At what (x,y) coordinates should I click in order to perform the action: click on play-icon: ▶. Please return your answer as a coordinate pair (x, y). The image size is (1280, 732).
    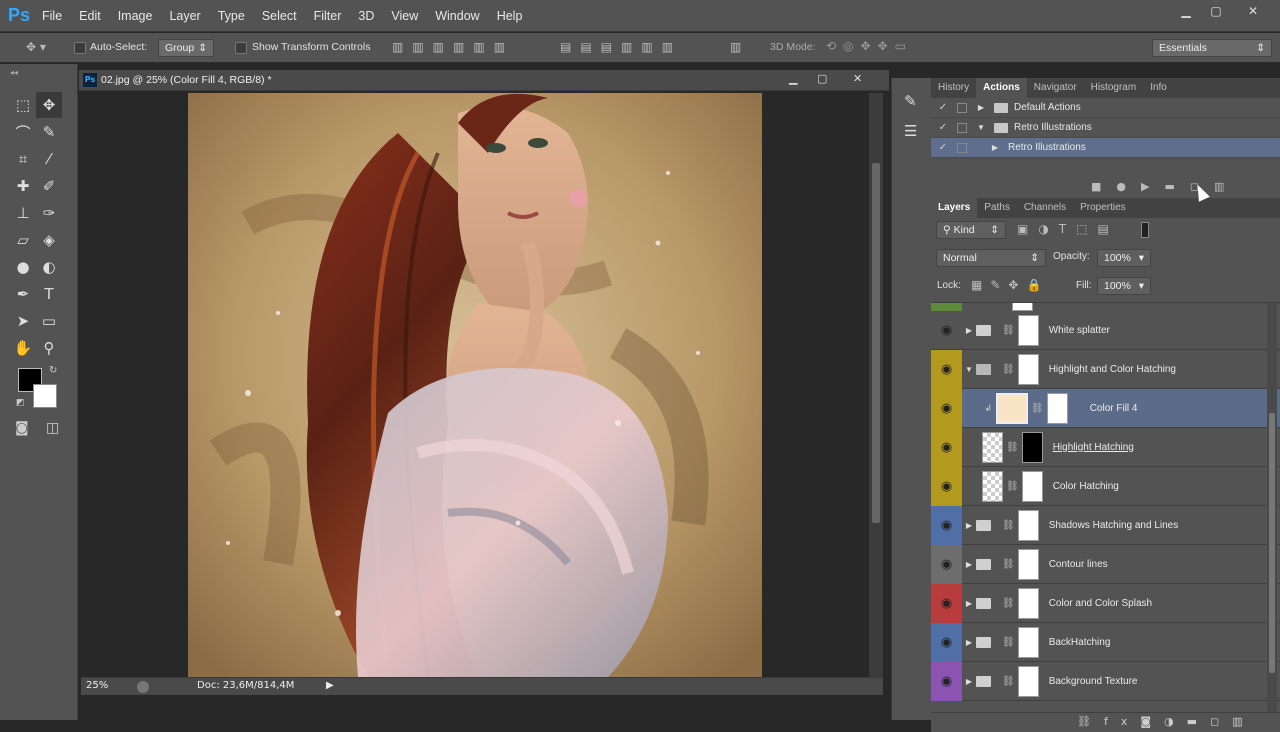
    Looking at the image, I should click on (1152, 186).